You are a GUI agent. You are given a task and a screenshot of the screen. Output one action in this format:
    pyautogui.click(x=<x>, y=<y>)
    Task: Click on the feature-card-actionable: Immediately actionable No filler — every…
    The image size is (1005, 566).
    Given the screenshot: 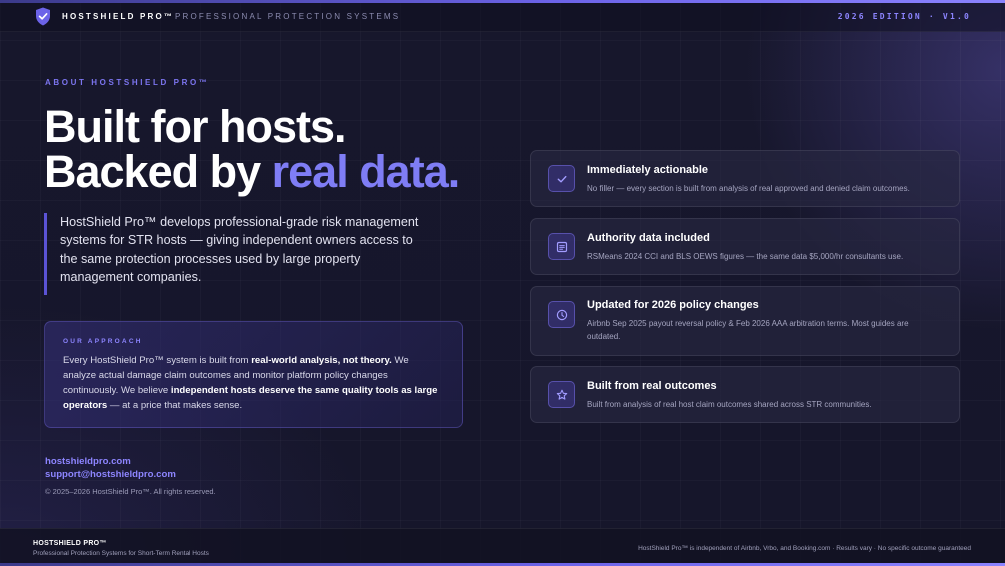 What is the action you would take?
    pyautogui.click(x=745, y=178)
    